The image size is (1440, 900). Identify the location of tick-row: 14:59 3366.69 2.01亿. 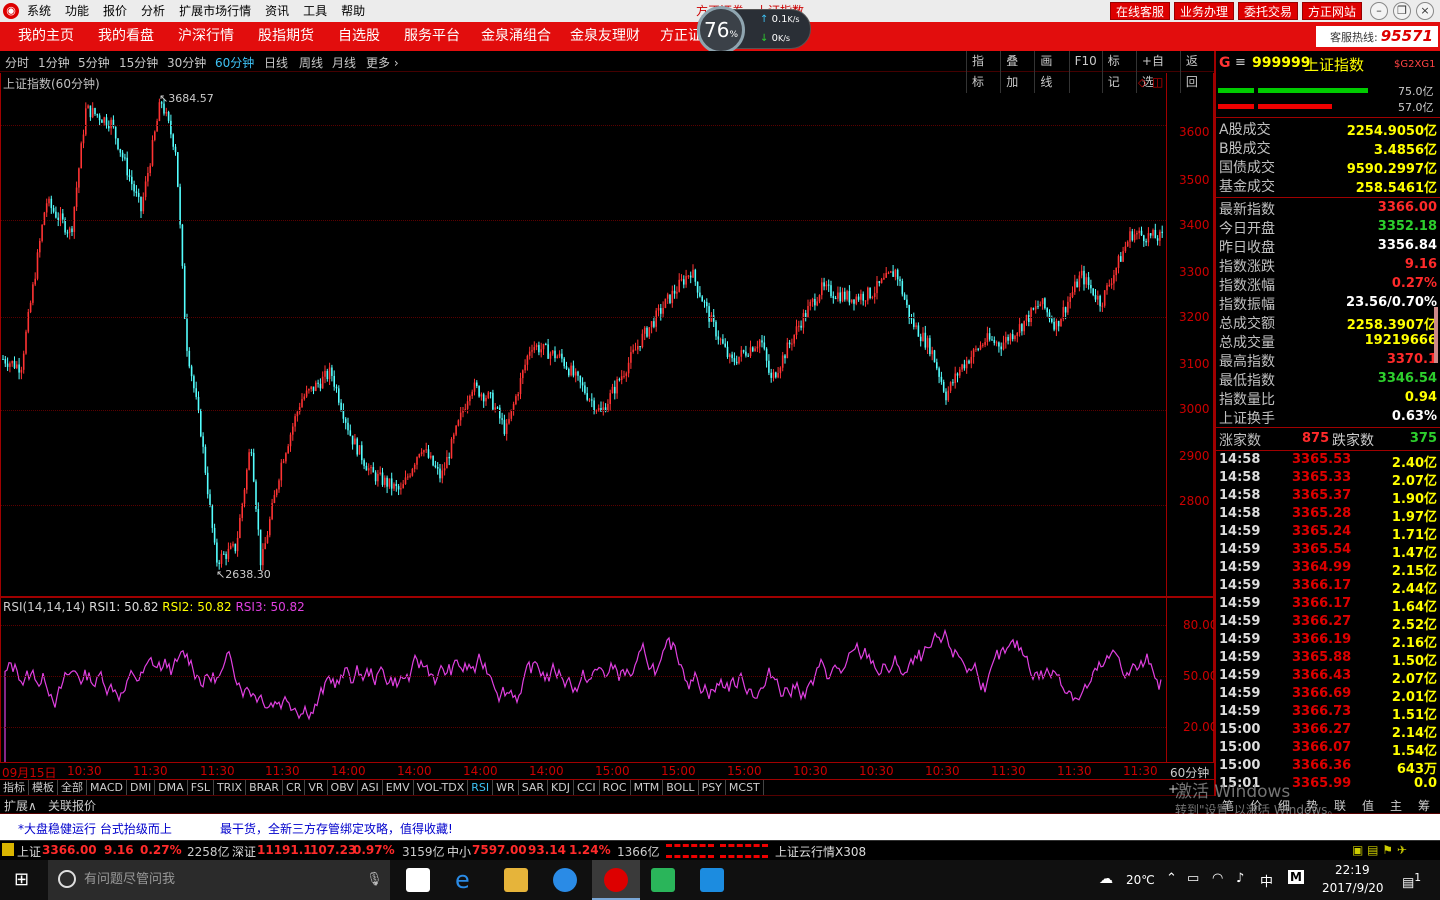
(1328, 695).